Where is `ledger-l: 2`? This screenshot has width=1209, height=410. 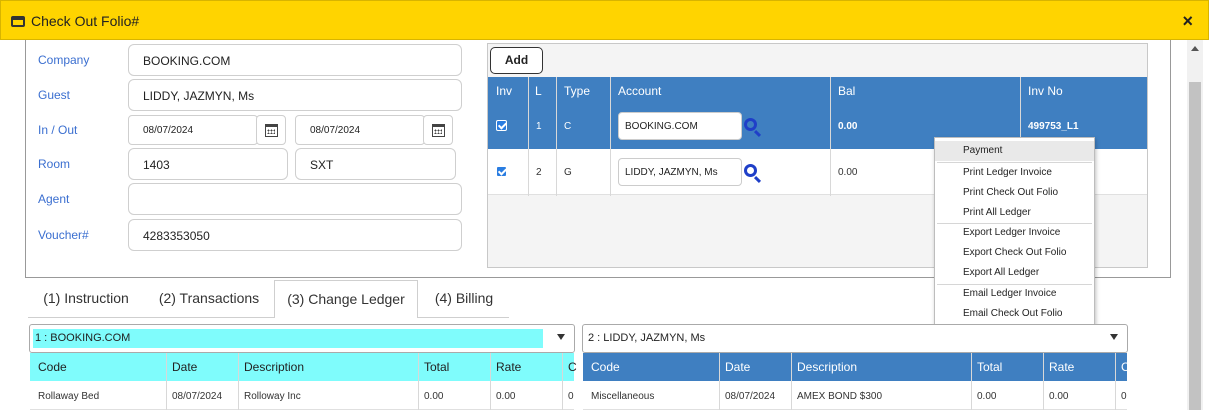
ledger-l: 2 is located at coordinates (539, 172).